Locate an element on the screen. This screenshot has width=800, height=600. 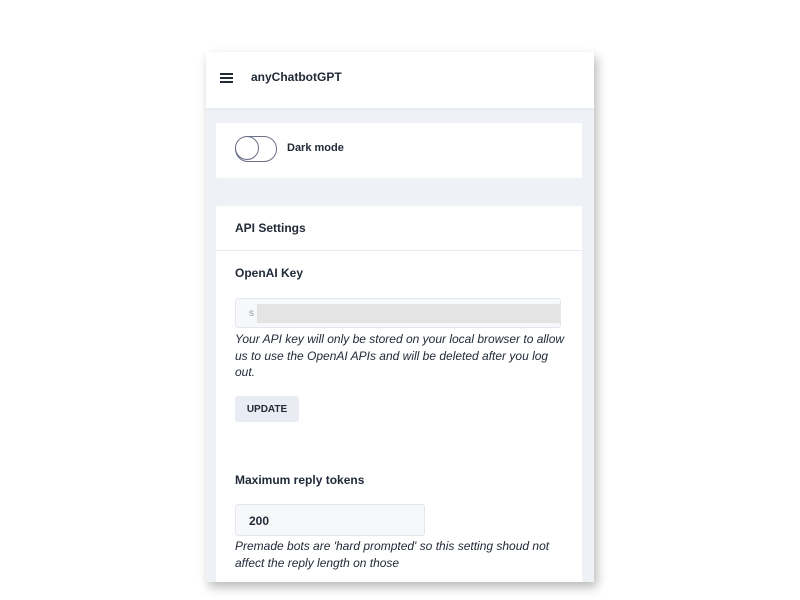
api-settings-header: API Settings is located at coordinates (399, 228).